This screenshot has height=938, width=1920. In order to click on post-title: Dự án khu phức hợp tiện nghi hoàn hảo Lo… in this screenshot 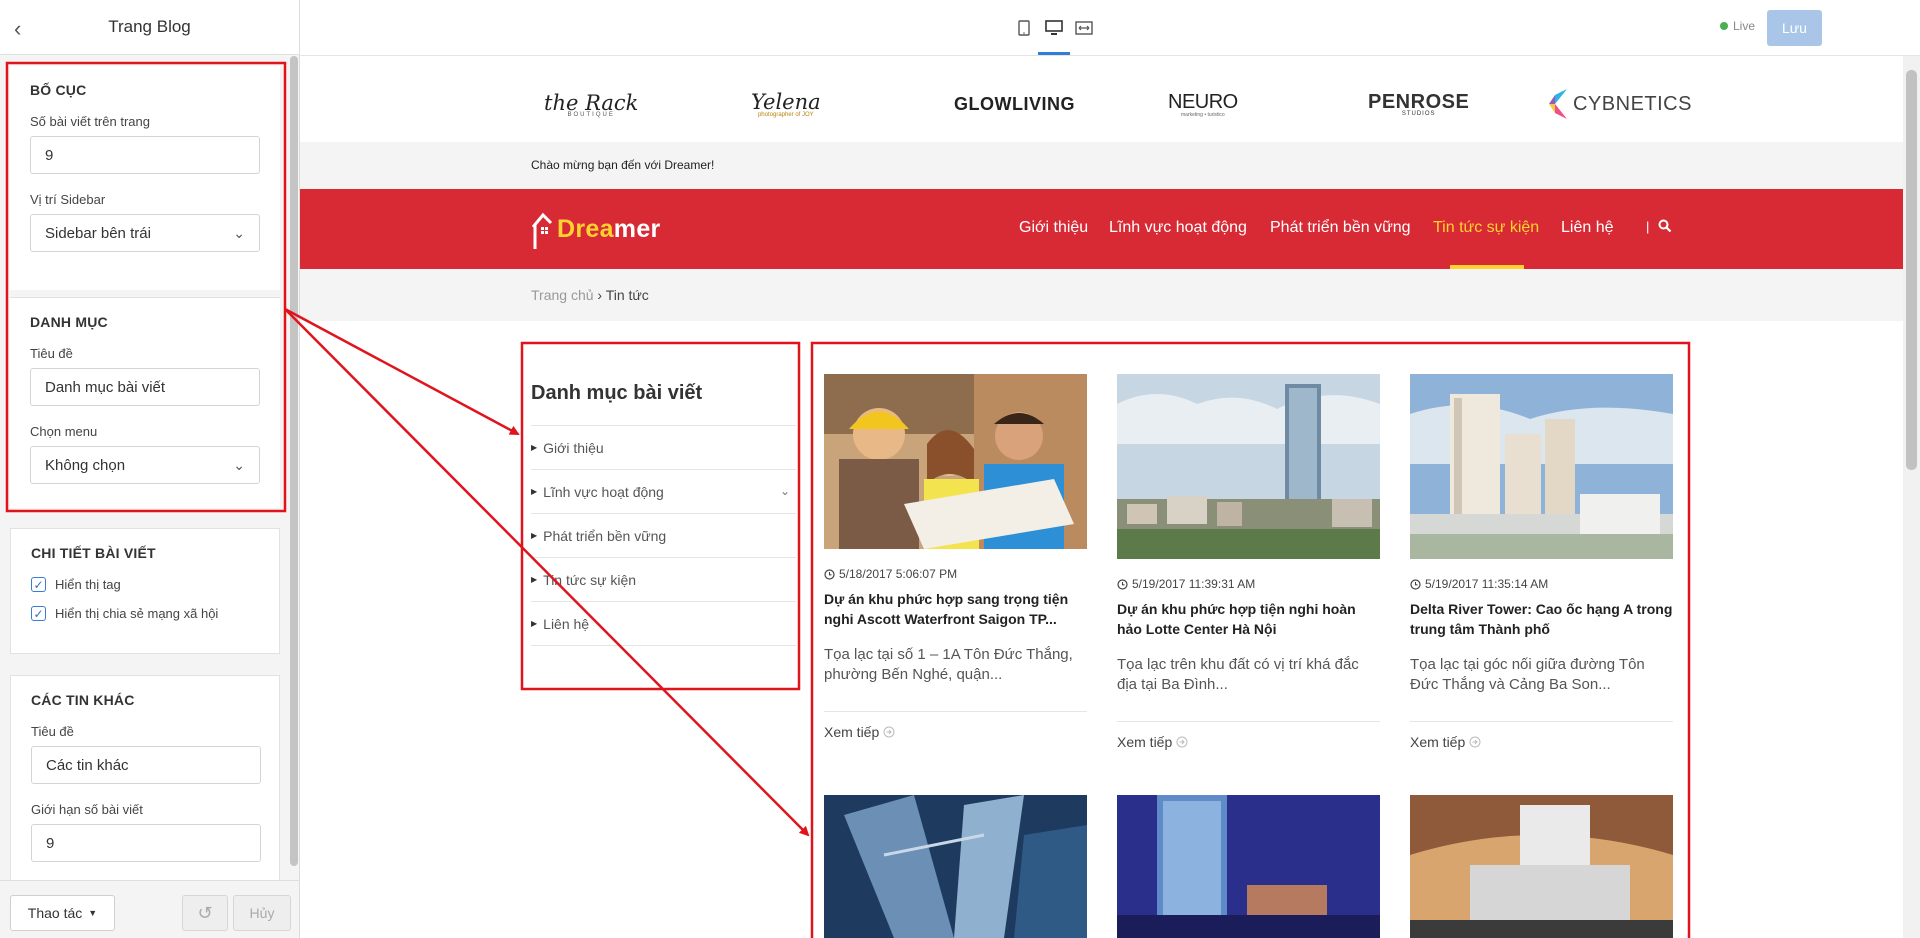, I will do `click(1248, 619)`.